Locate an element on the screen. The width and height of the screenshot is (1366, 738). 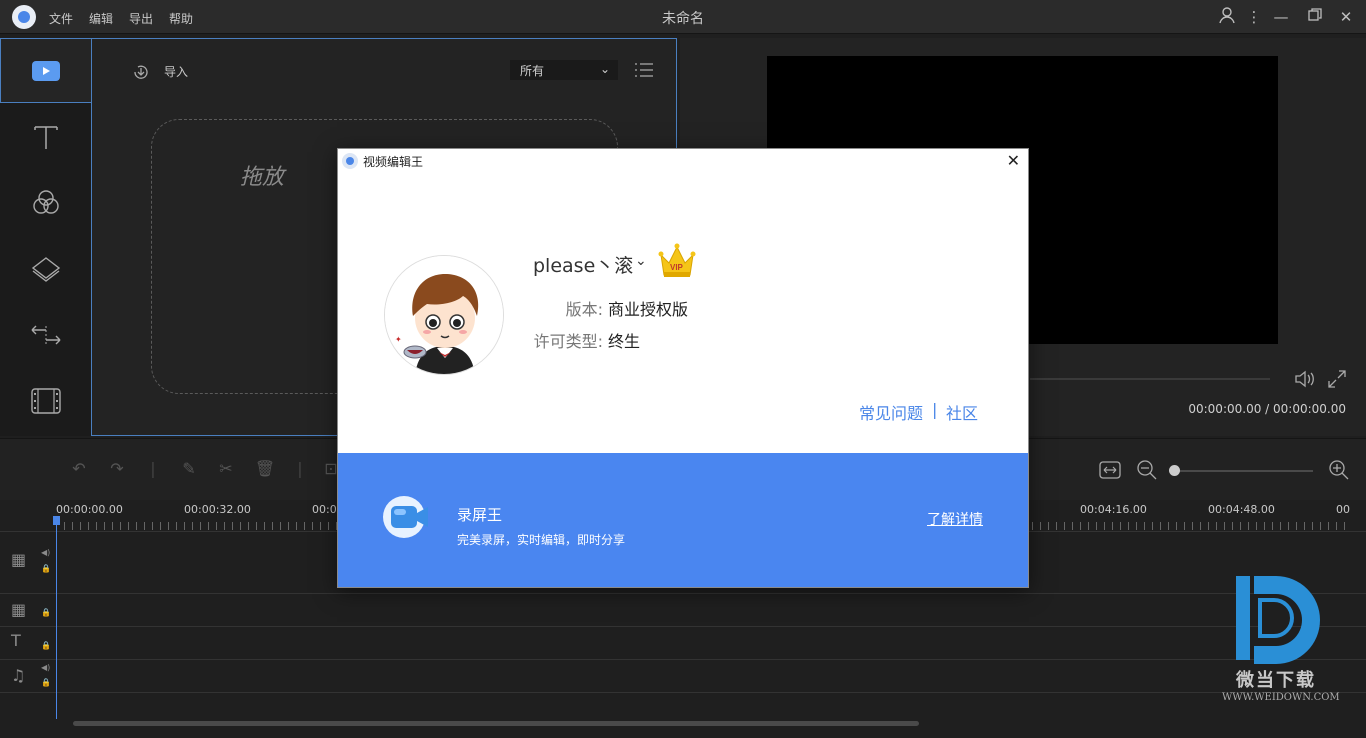
username: please丶滚 is located at coordinates (583, 266).